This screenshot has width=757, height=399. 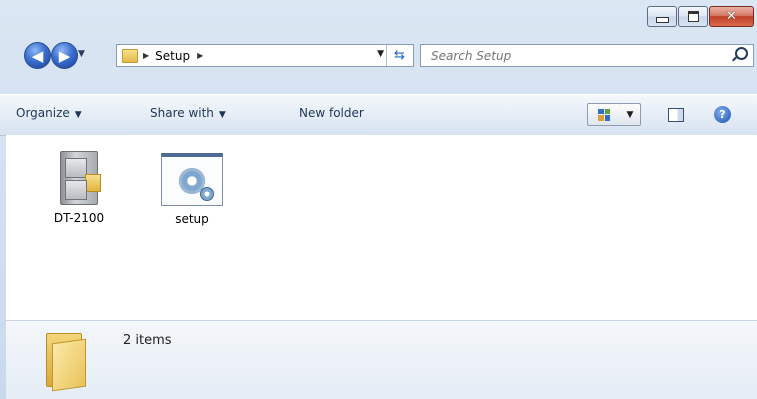 What do you see at coordinates (676, 115) in the screenshot?
I see `preview-pane-icon` at bounding box center [676, 115].